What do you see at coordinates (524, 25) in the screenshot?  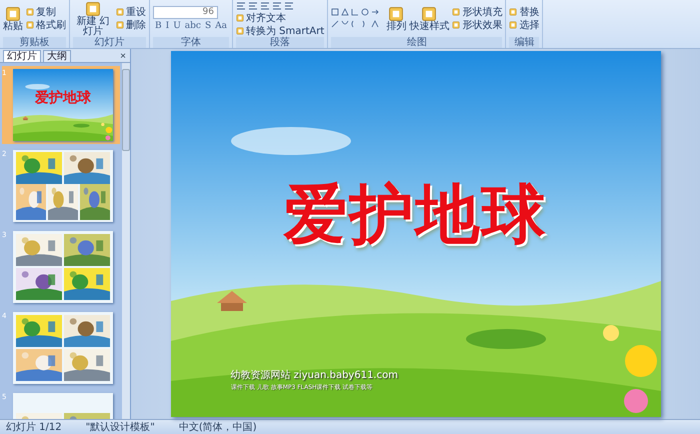 I see `ribbon-button: 选择` at bounding box center [524, 25].